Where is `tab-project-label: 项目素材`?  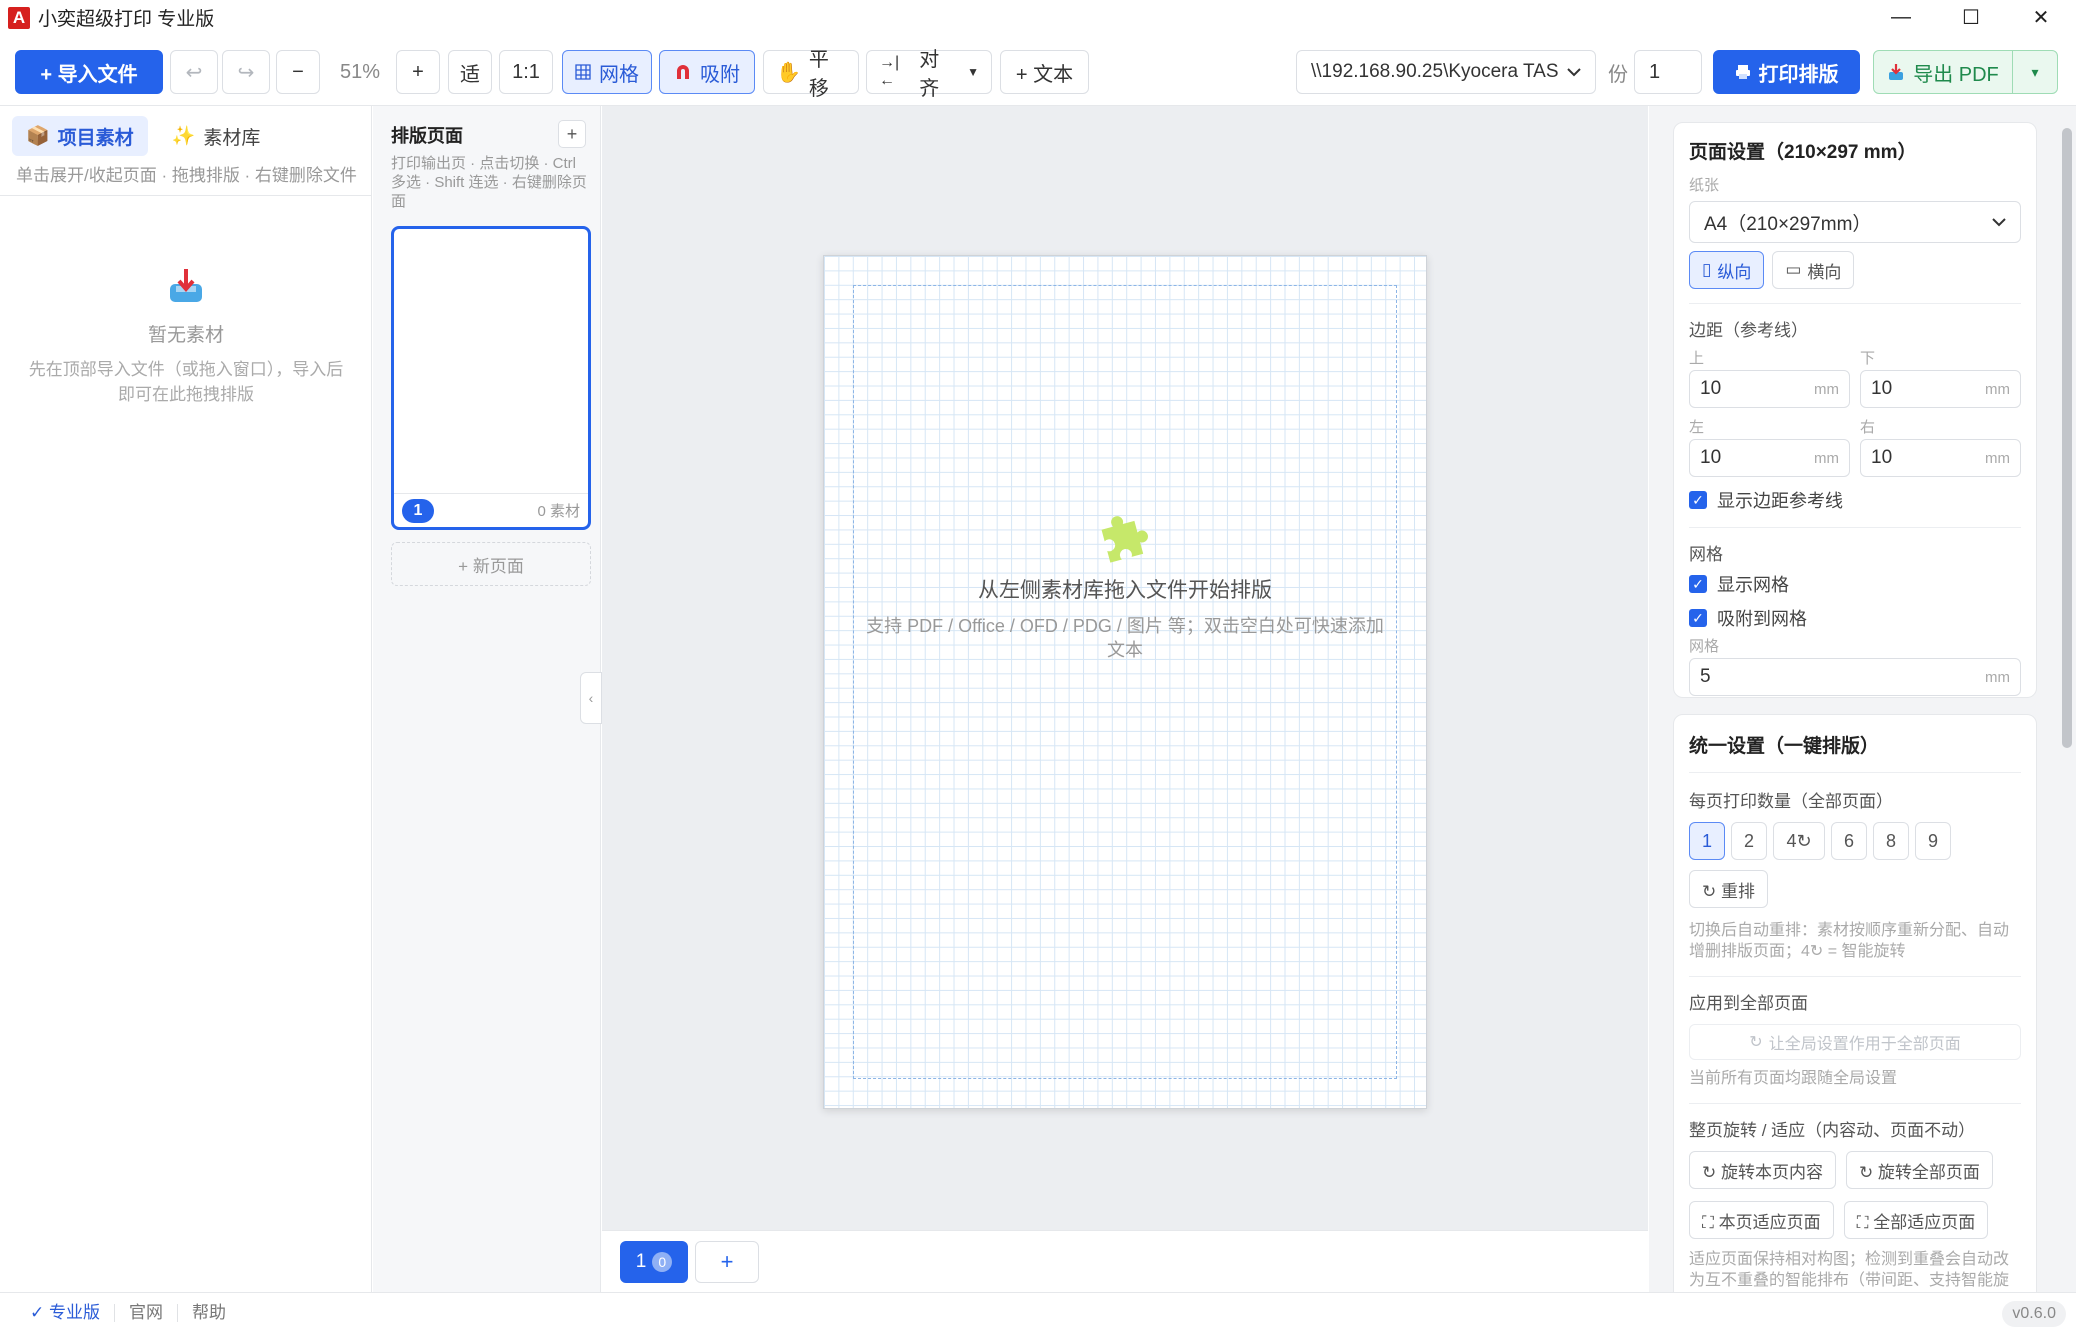
tab-project-label: 项目素材 is located at coordinates (95, 138).